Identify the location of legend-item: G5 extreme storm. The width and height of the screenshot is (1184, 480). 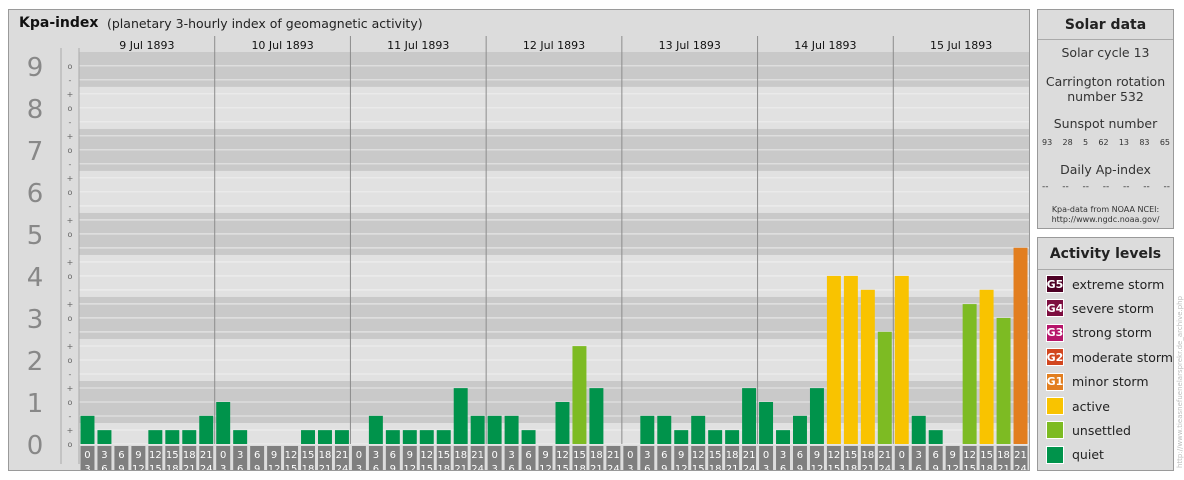
(1105, 284).